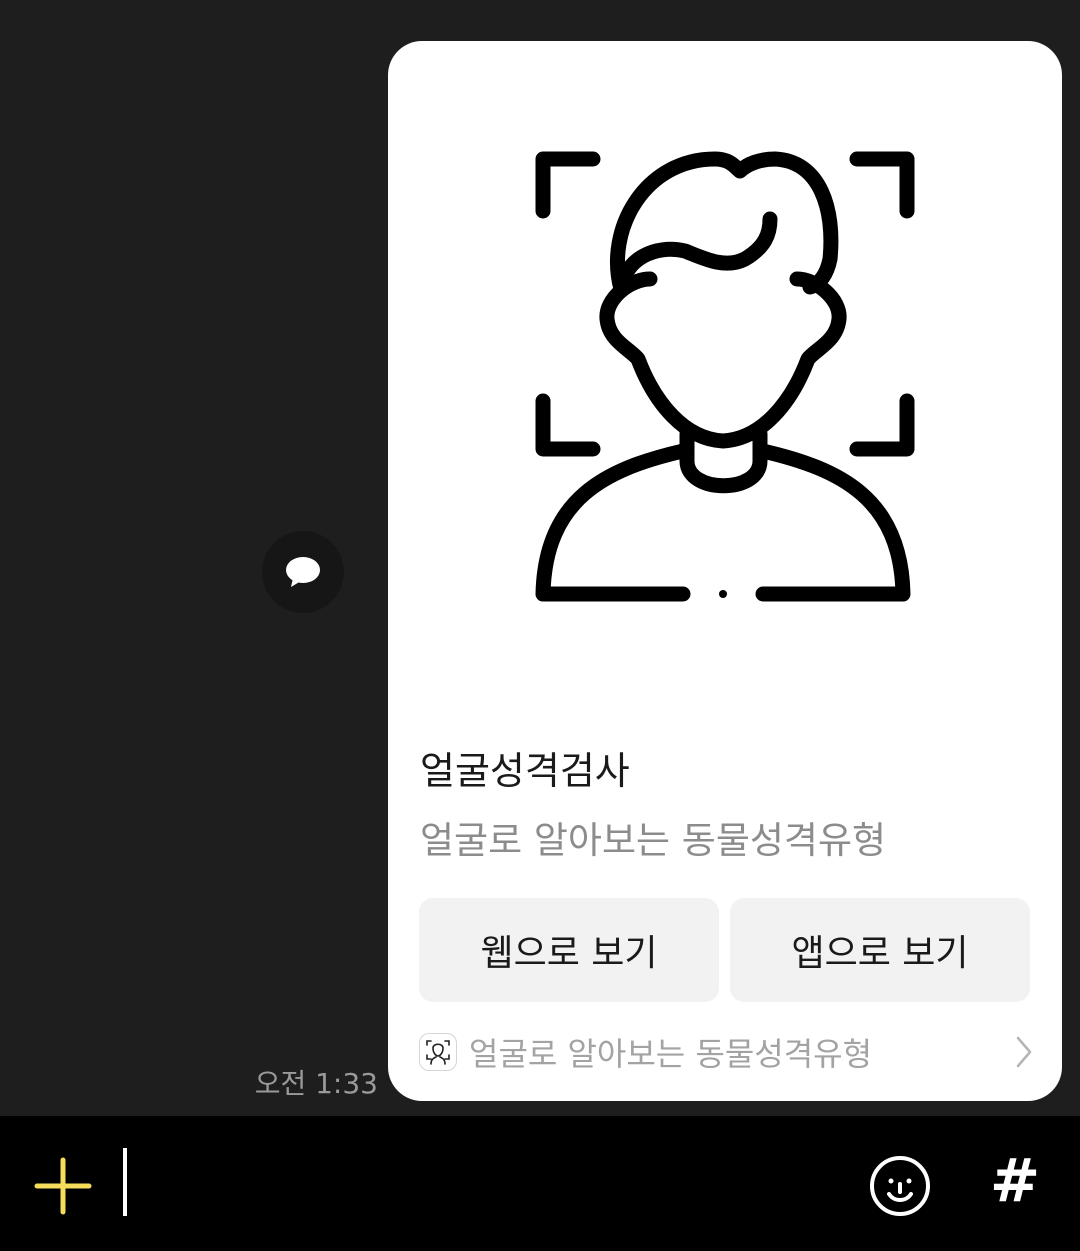 The image size is (1080, 1251). What do you see at coordinates (569, 950) in the screenshot?
I see `view-web-button: 웹으로 보기` at bounding box center [569, 950].